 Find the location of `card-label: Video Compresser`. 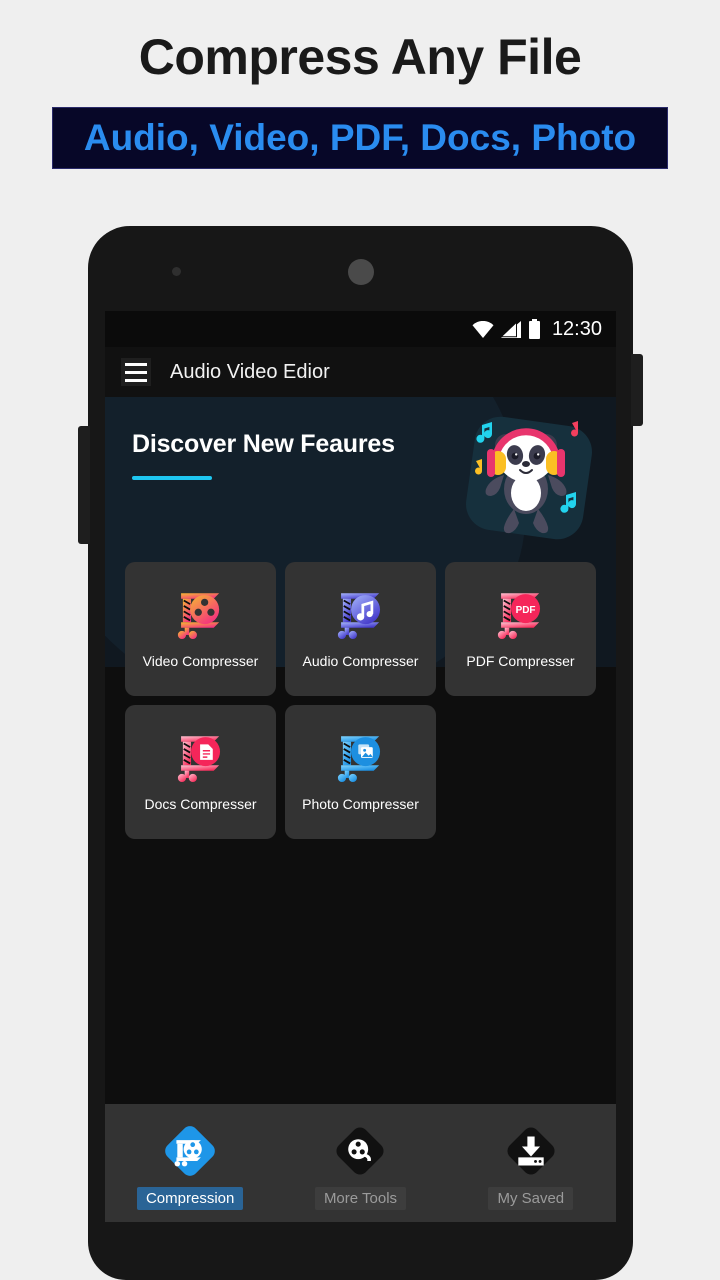

card-label: Video Compresser is located at coordinates (200, 660).